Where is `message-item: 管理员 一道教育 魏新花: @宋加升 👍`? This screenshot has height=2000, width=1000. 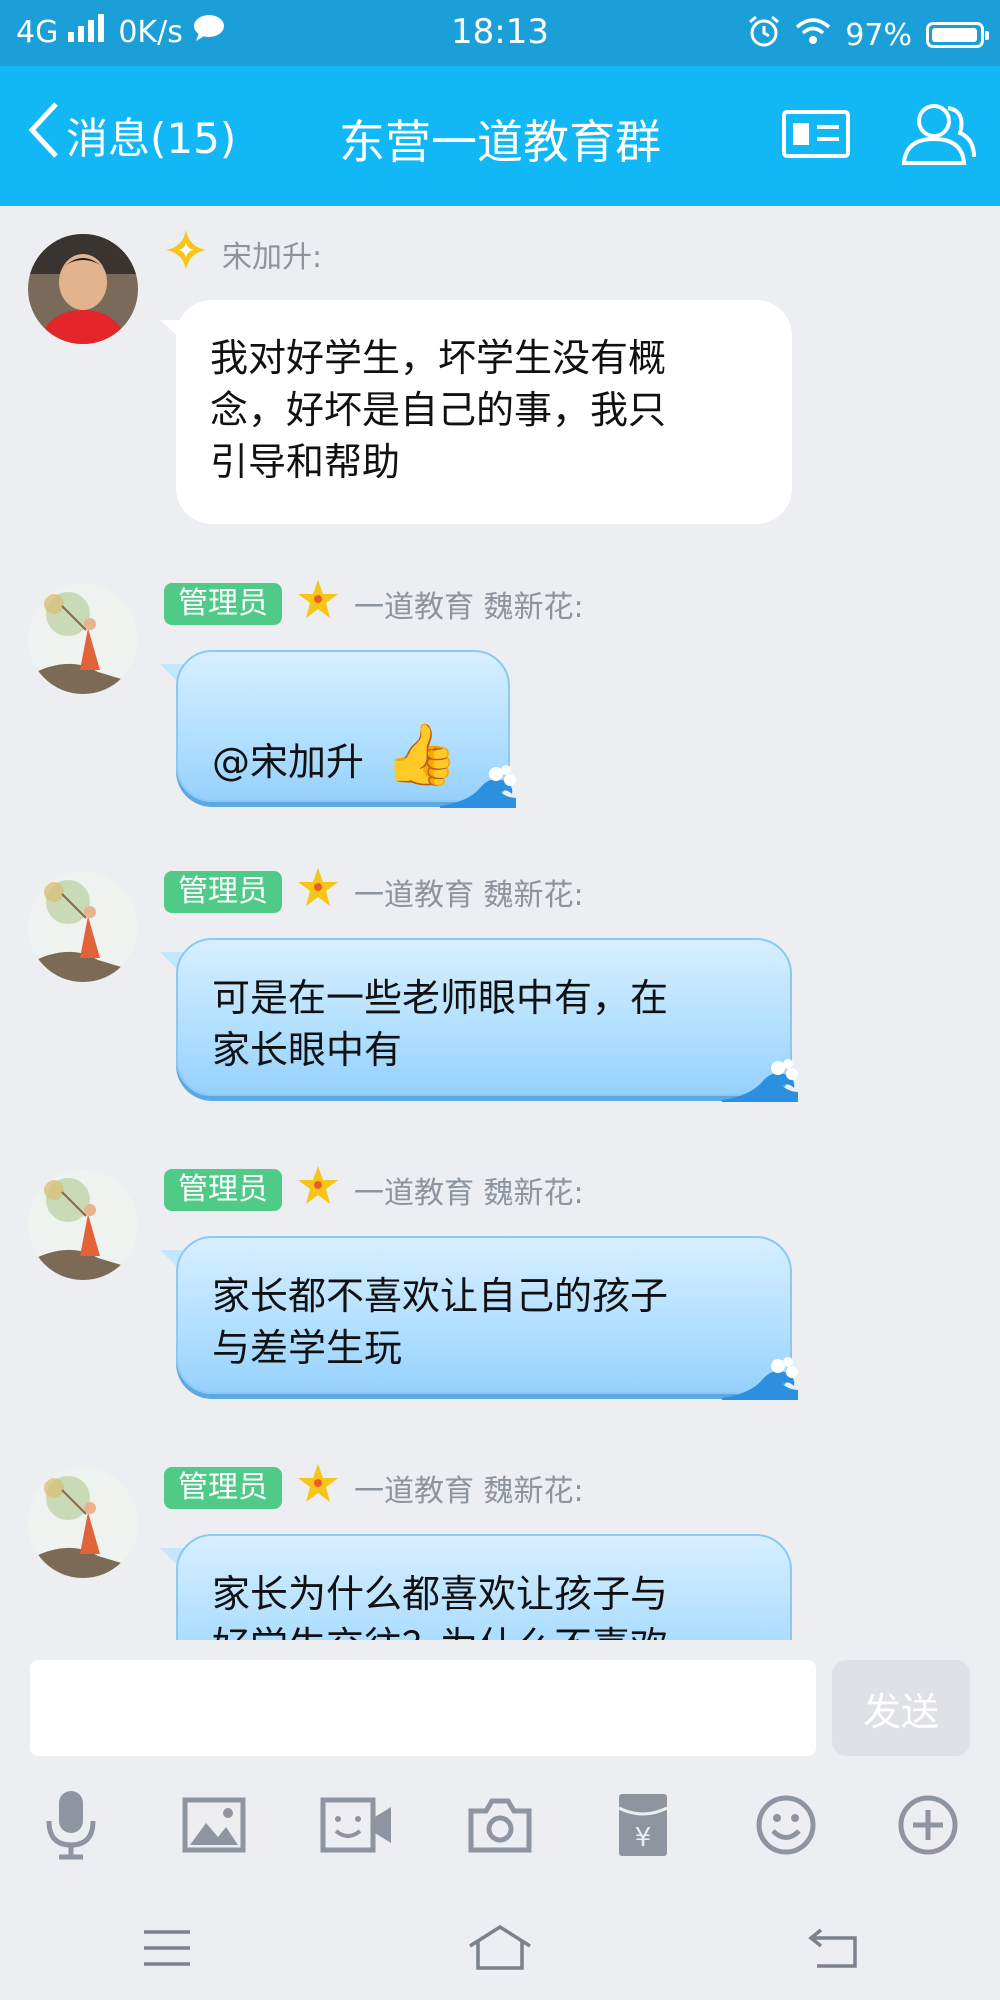 message-item: 管理员 一道教育 魏新花: @宋加升 👍 is located at coordinates (500, 696).